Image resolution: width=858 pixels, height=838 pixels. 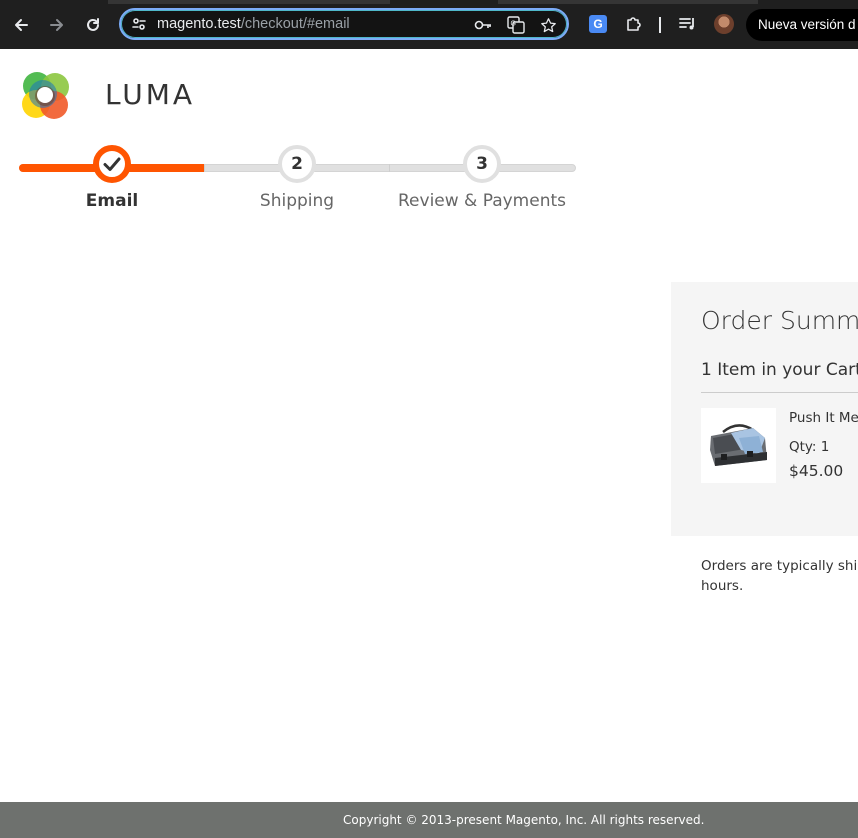 I want to click on step-review-circle: 3, so click(x=482, y=164).